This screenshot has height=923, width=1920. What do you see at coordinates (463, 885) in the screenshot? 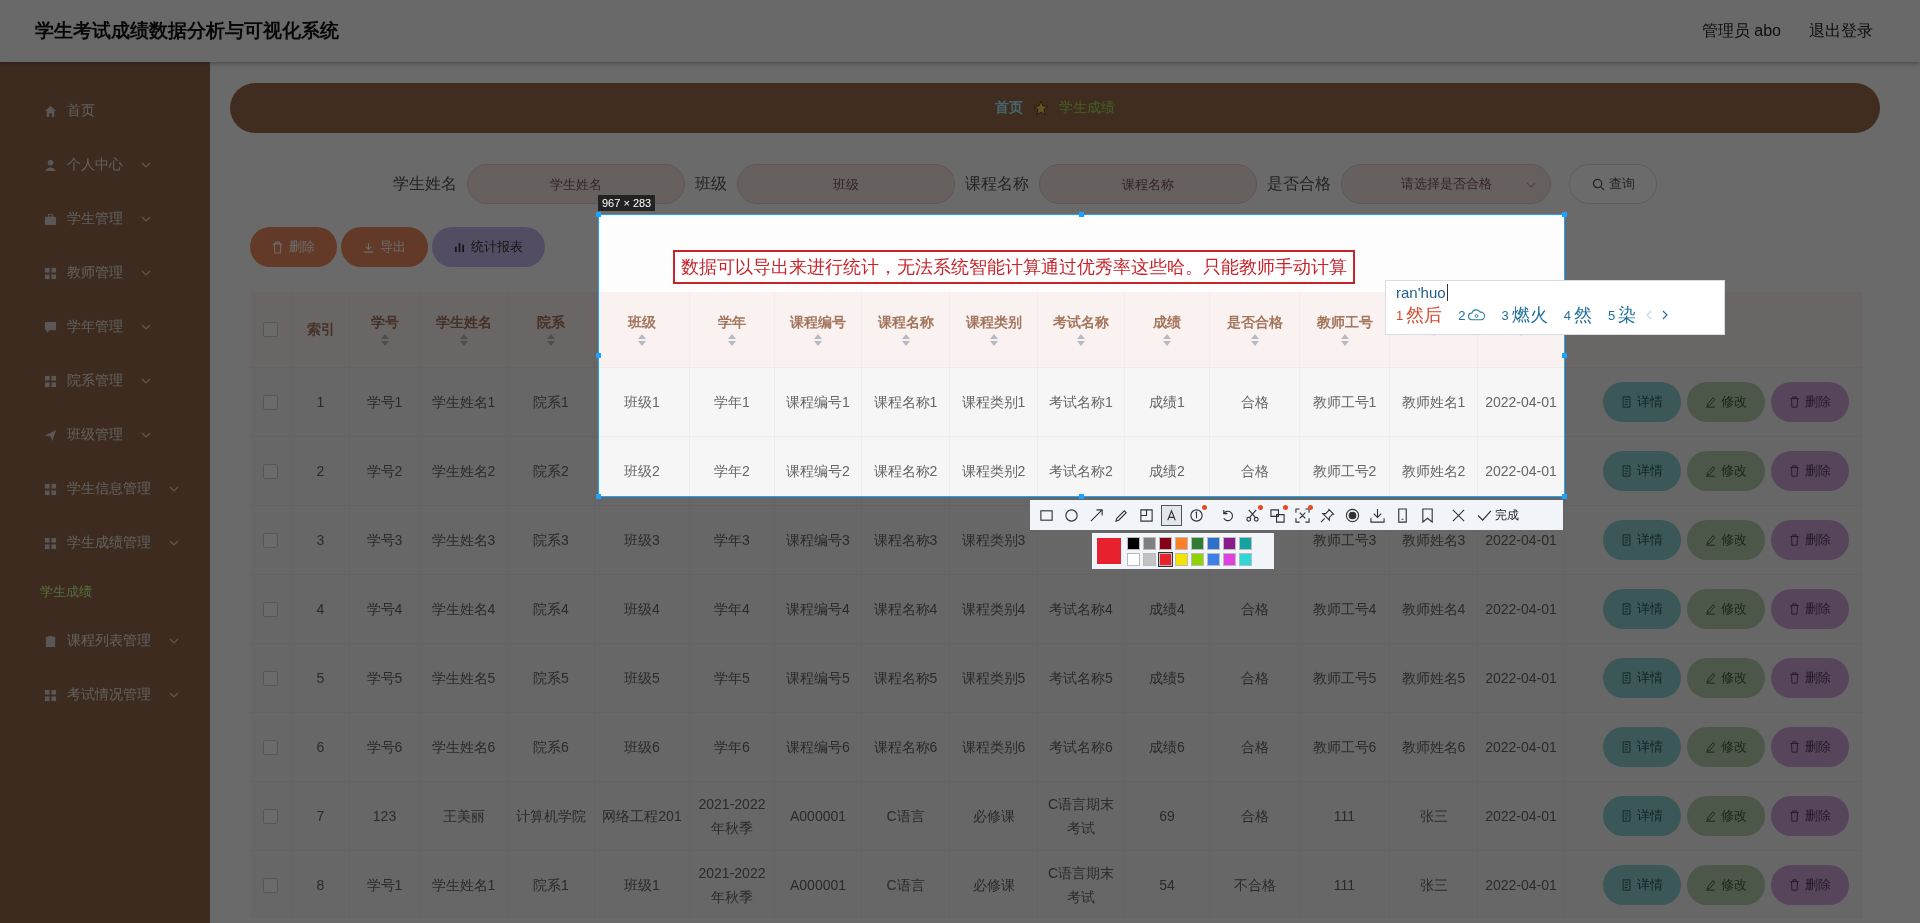
I see `table-cell-text: 学生姓名1` at bounding box center [463, 885].